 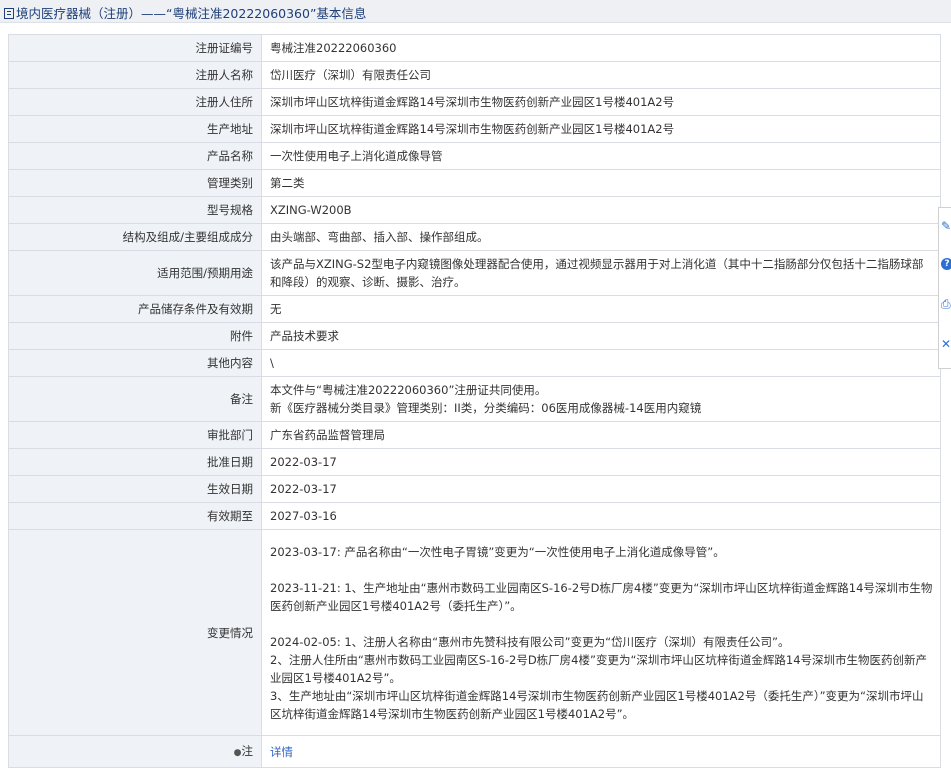 I want to click on table-row: 注册人名称 岱川医疗（深圳）有限责任公司, so click(x=474, y=75).